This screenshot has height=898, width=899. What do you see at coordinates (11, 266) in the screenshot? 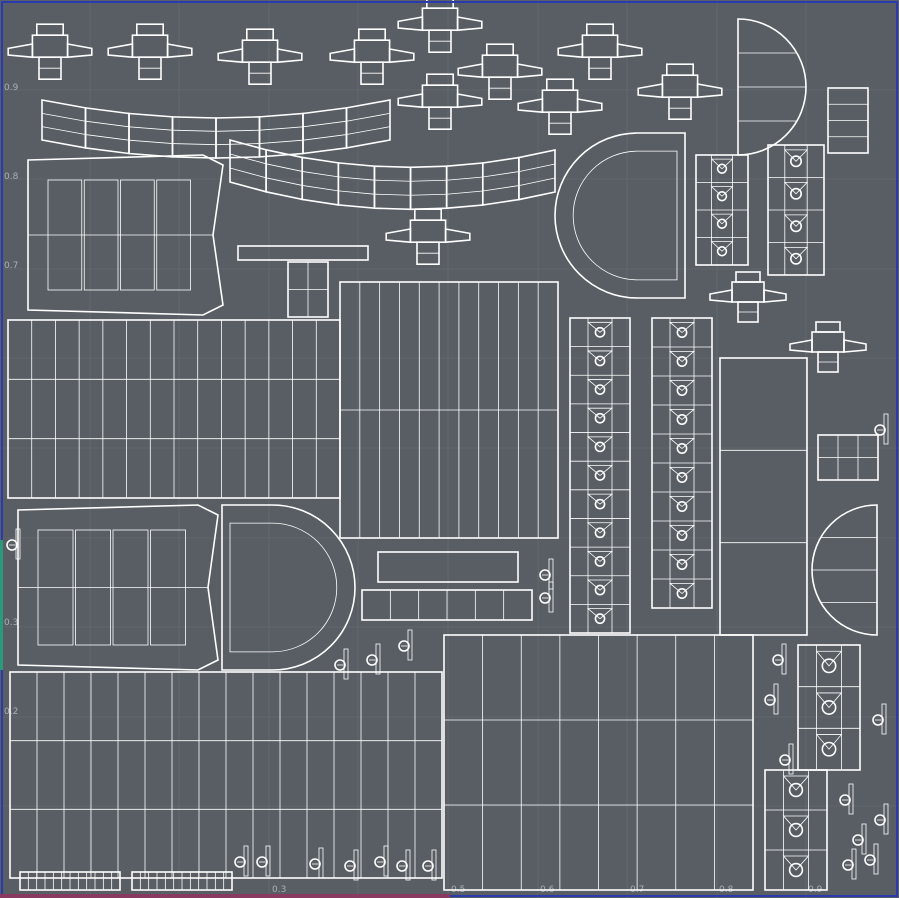
I see `v-tick-0-7: 0.7` at bounding box center [11, 266].